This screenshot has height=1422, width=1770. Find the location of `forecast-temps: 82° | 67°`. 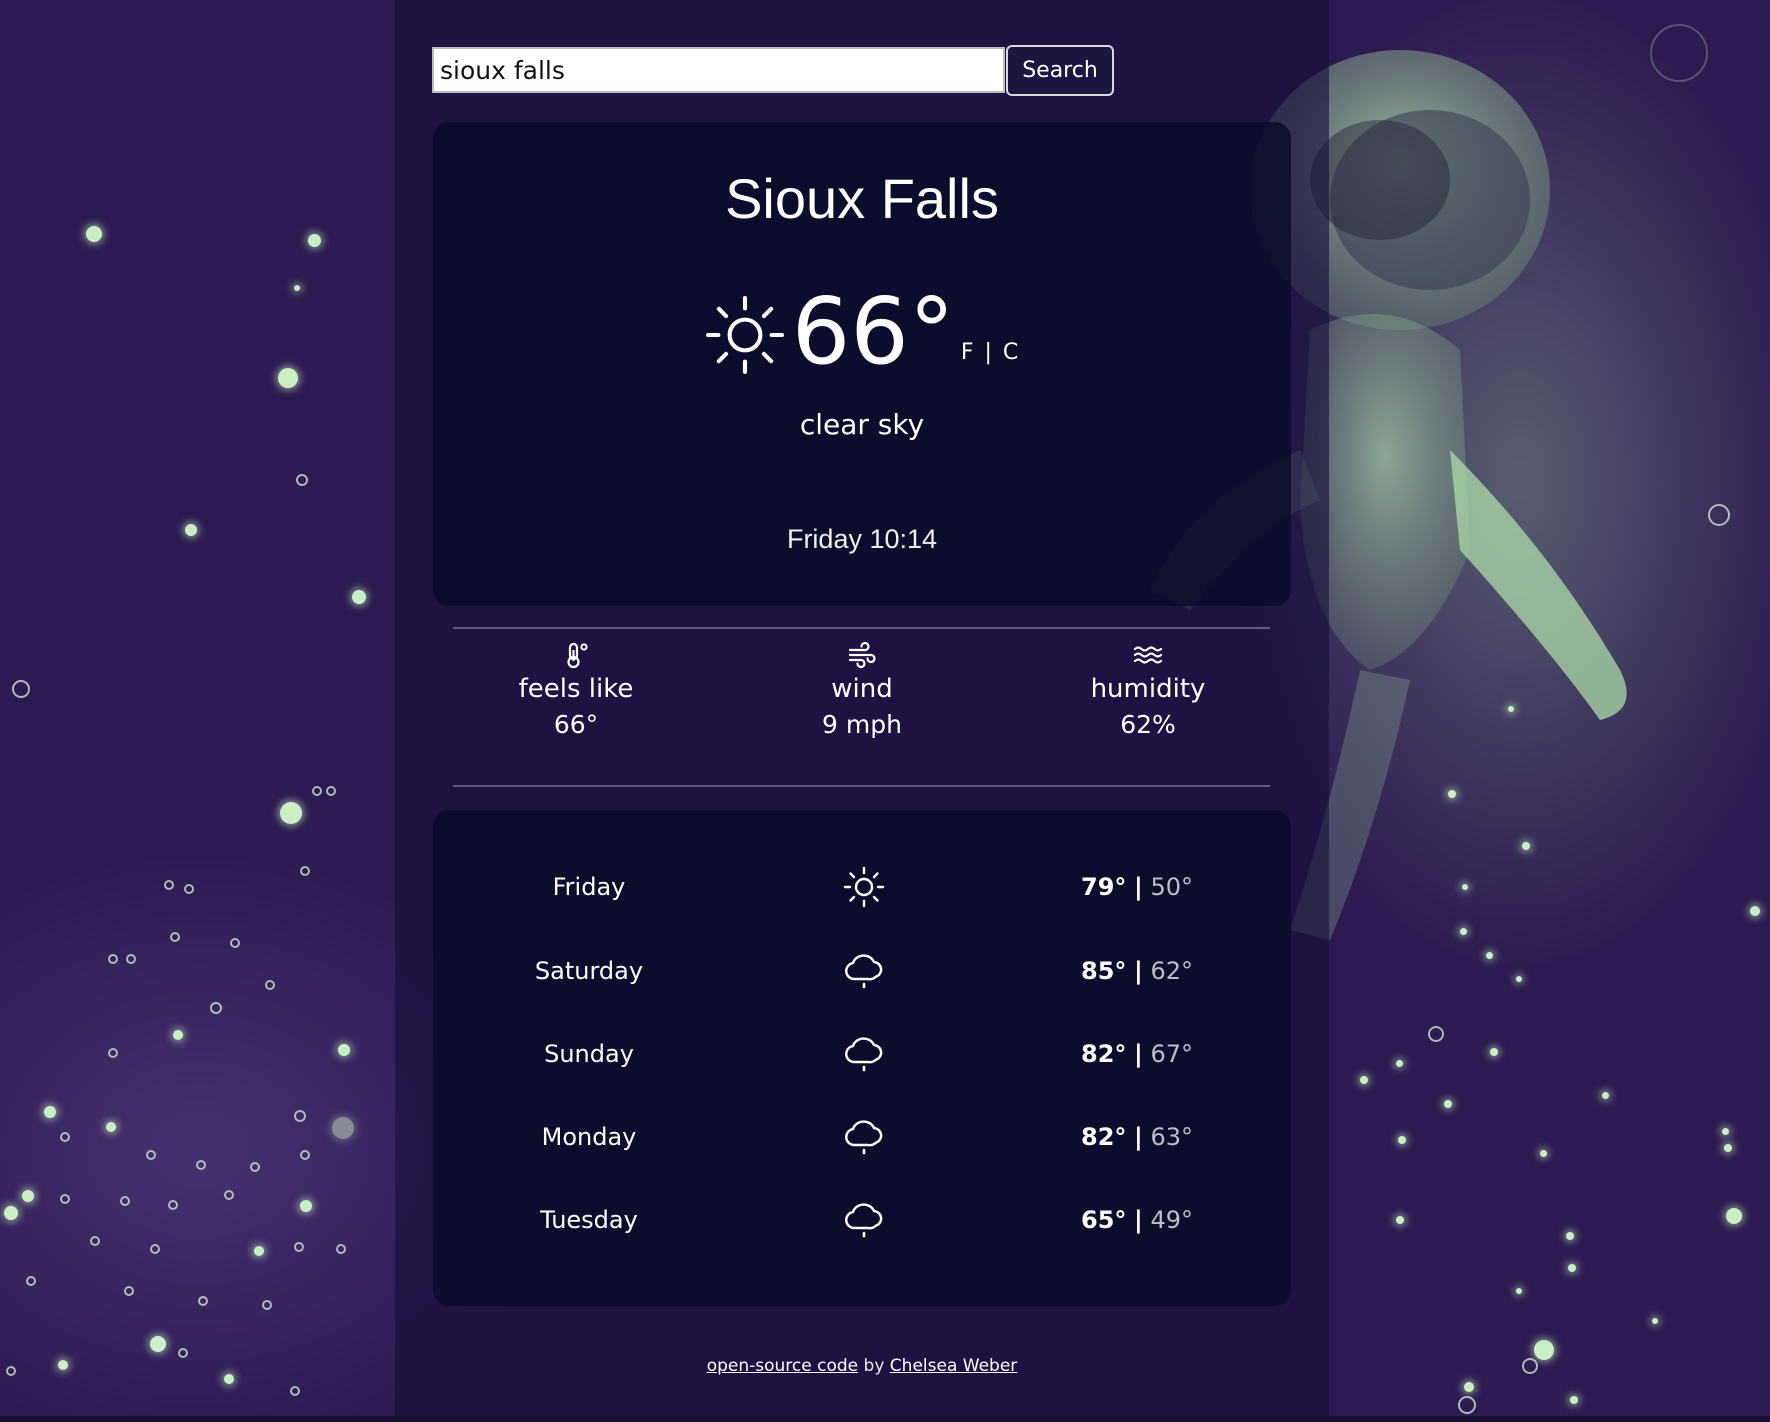

forecast-temps: 82° | 67° is located at coordinates (1137, 1054).